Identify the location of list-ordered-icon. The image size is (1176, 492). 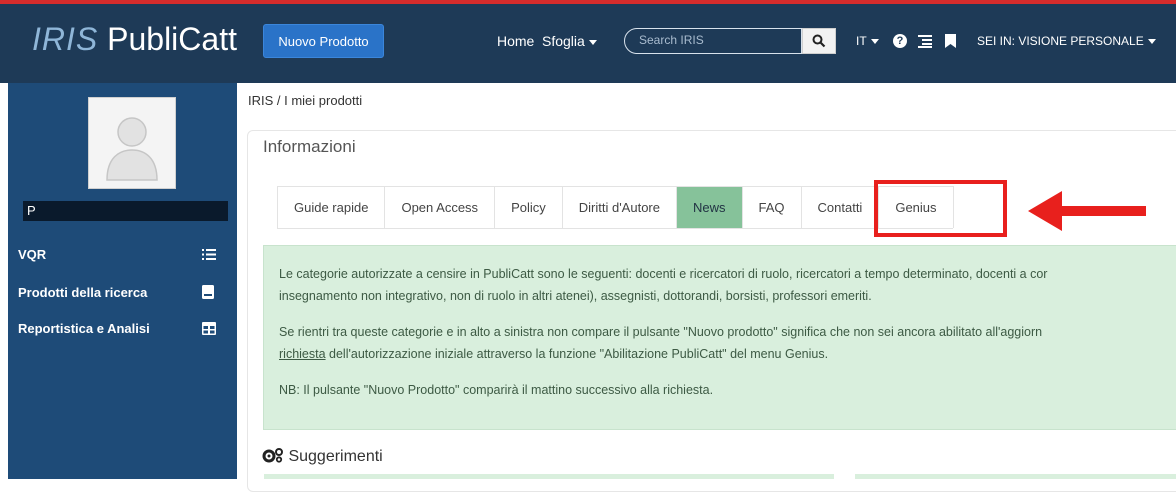
(209, 254).